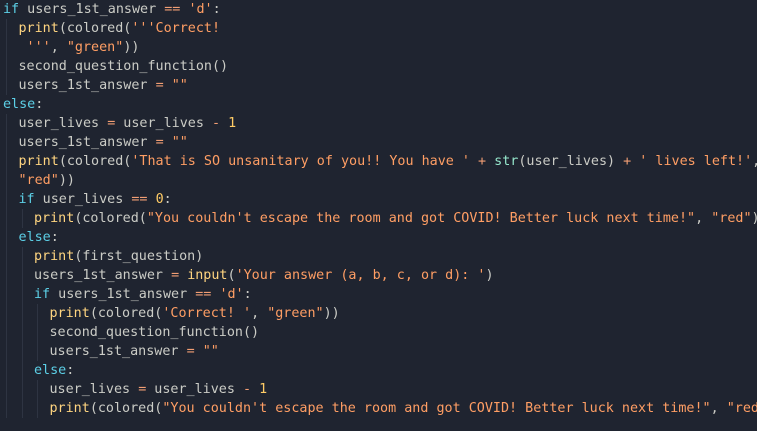 The width and height of the screenshot is (757, 431). Describe the element at coordinates (696, 161) in the screenshot. I see `code-token-string: ' lives left!'` at that location.